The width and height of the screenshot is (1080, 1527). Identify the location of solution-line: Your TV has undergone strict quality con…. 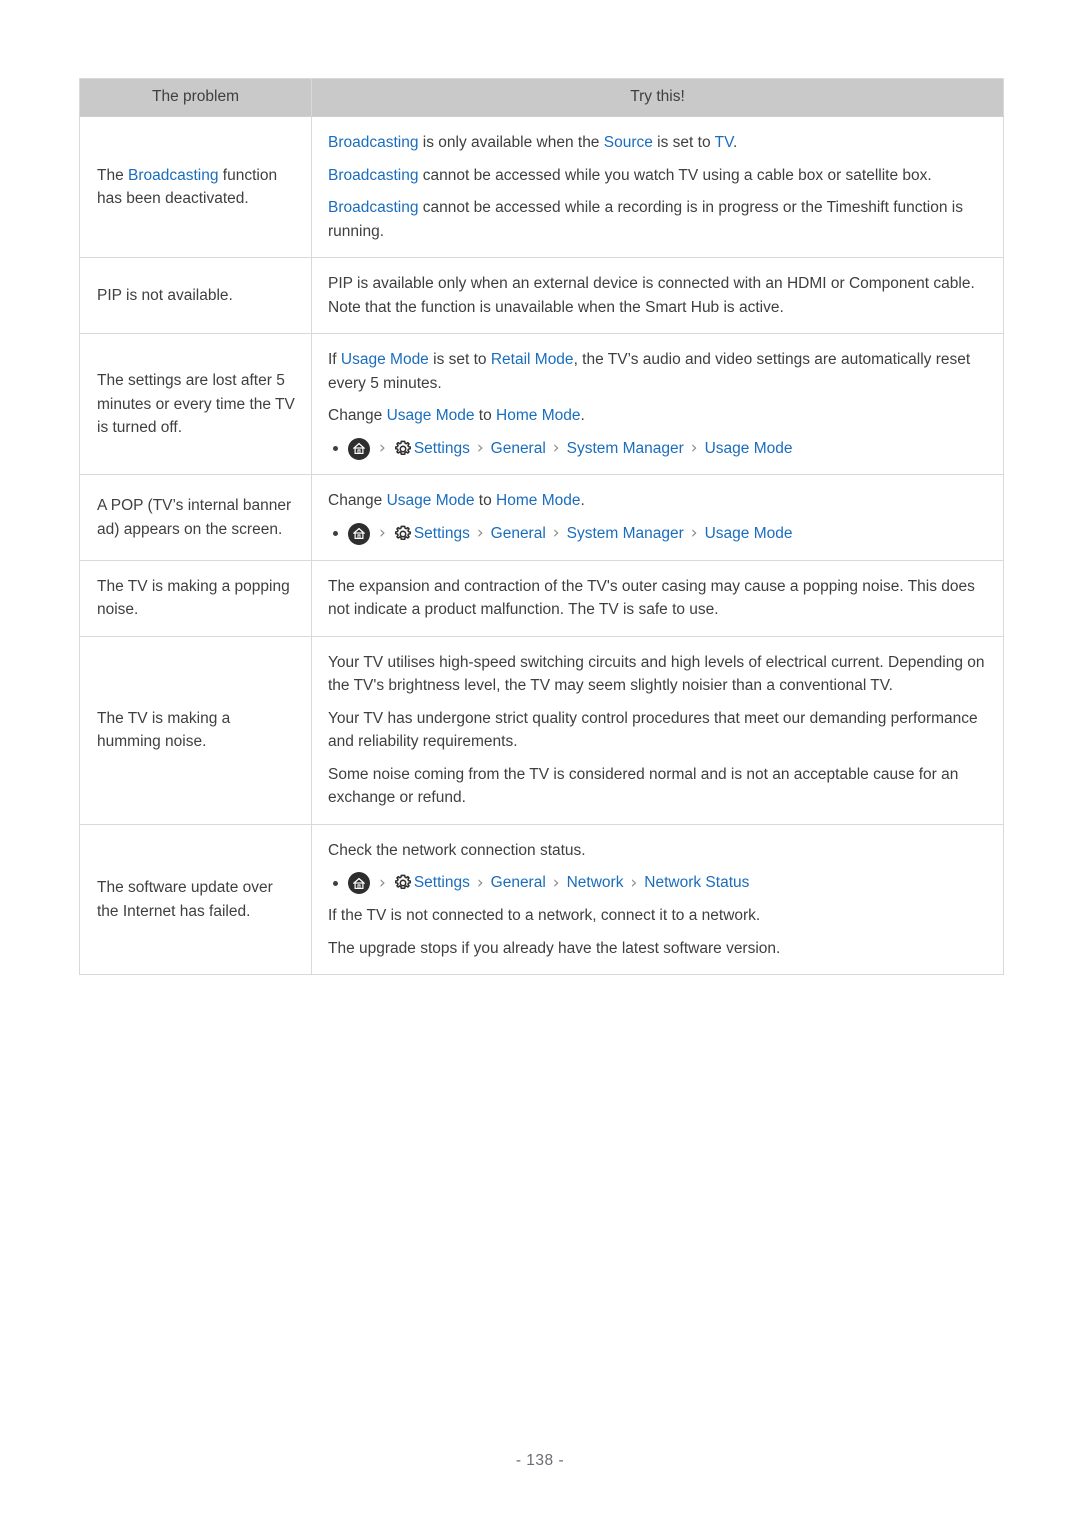
(657, 730).